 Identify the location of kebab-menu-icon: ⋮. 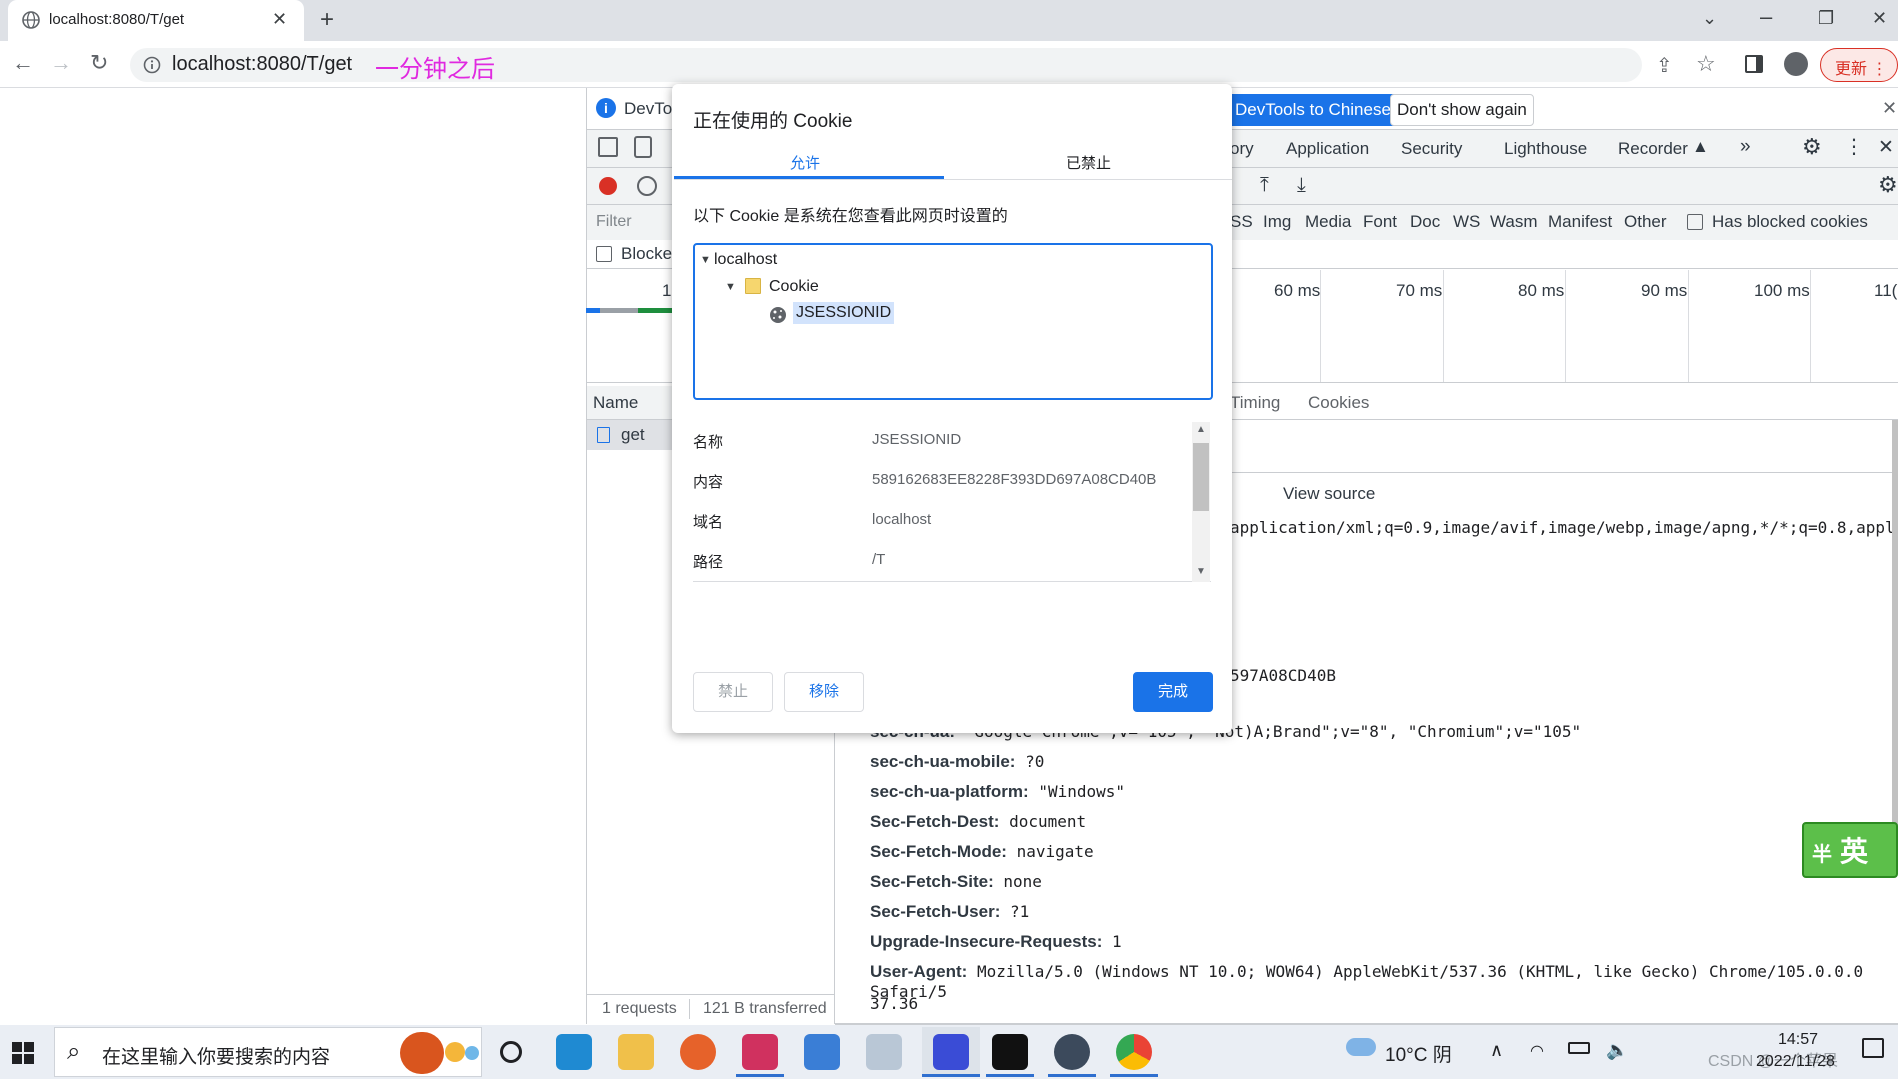
(1854, 146).